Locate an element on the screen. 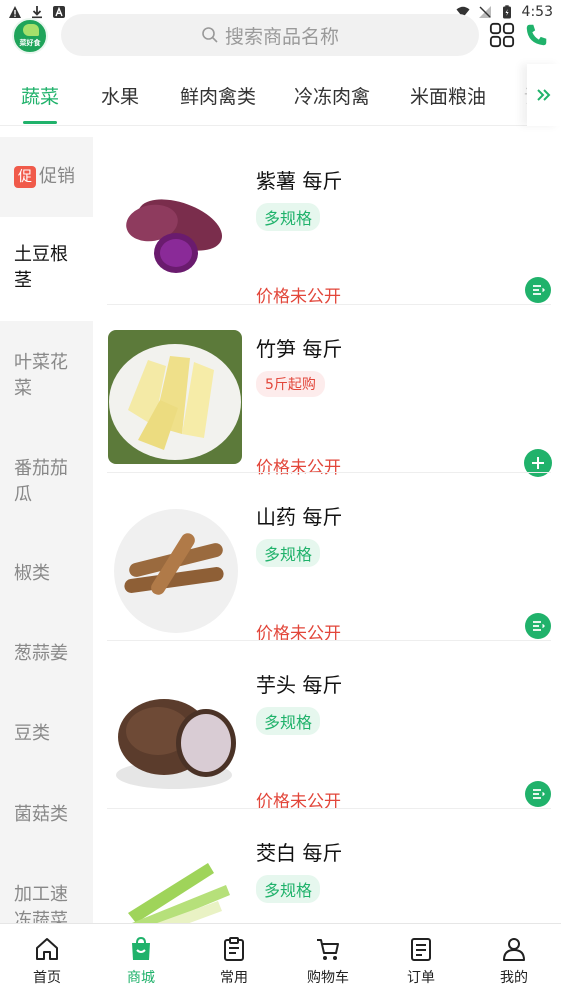 This screenshot has width=561, height=997. cart-icon is located at coordinates (328, 949).